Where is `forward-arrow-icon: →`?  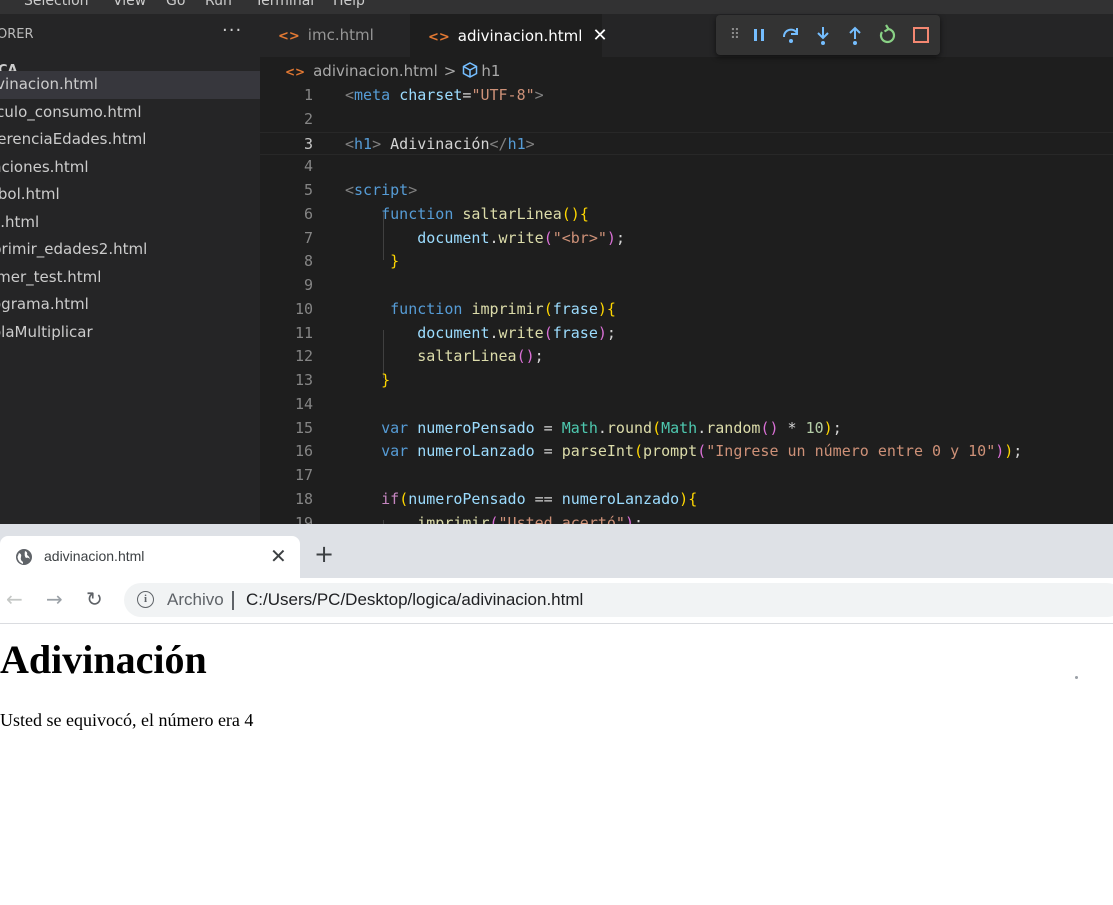
forward-arrow-icon: → is located at coordinates (54, 599).